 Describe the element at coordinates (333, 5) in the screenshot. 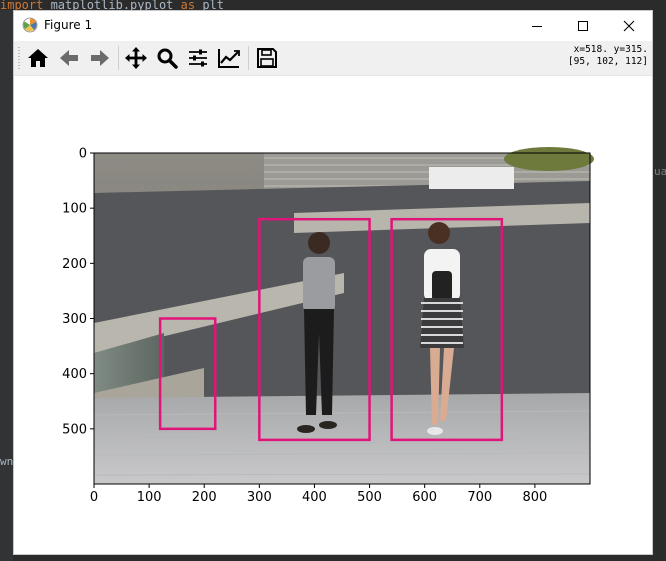

I see `editor-code-line: import matplotlib.pyplot as plt` at that location.